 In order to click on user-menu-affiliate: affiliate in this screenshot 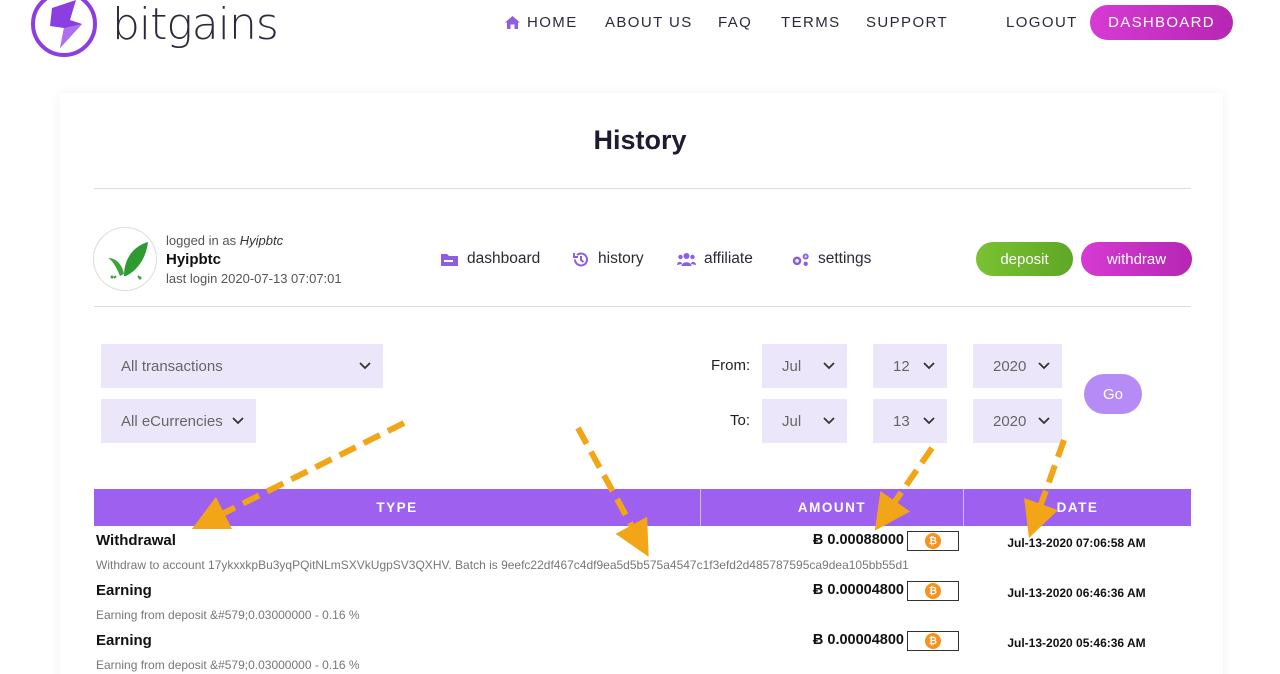, I will do `click(715, 259)`.